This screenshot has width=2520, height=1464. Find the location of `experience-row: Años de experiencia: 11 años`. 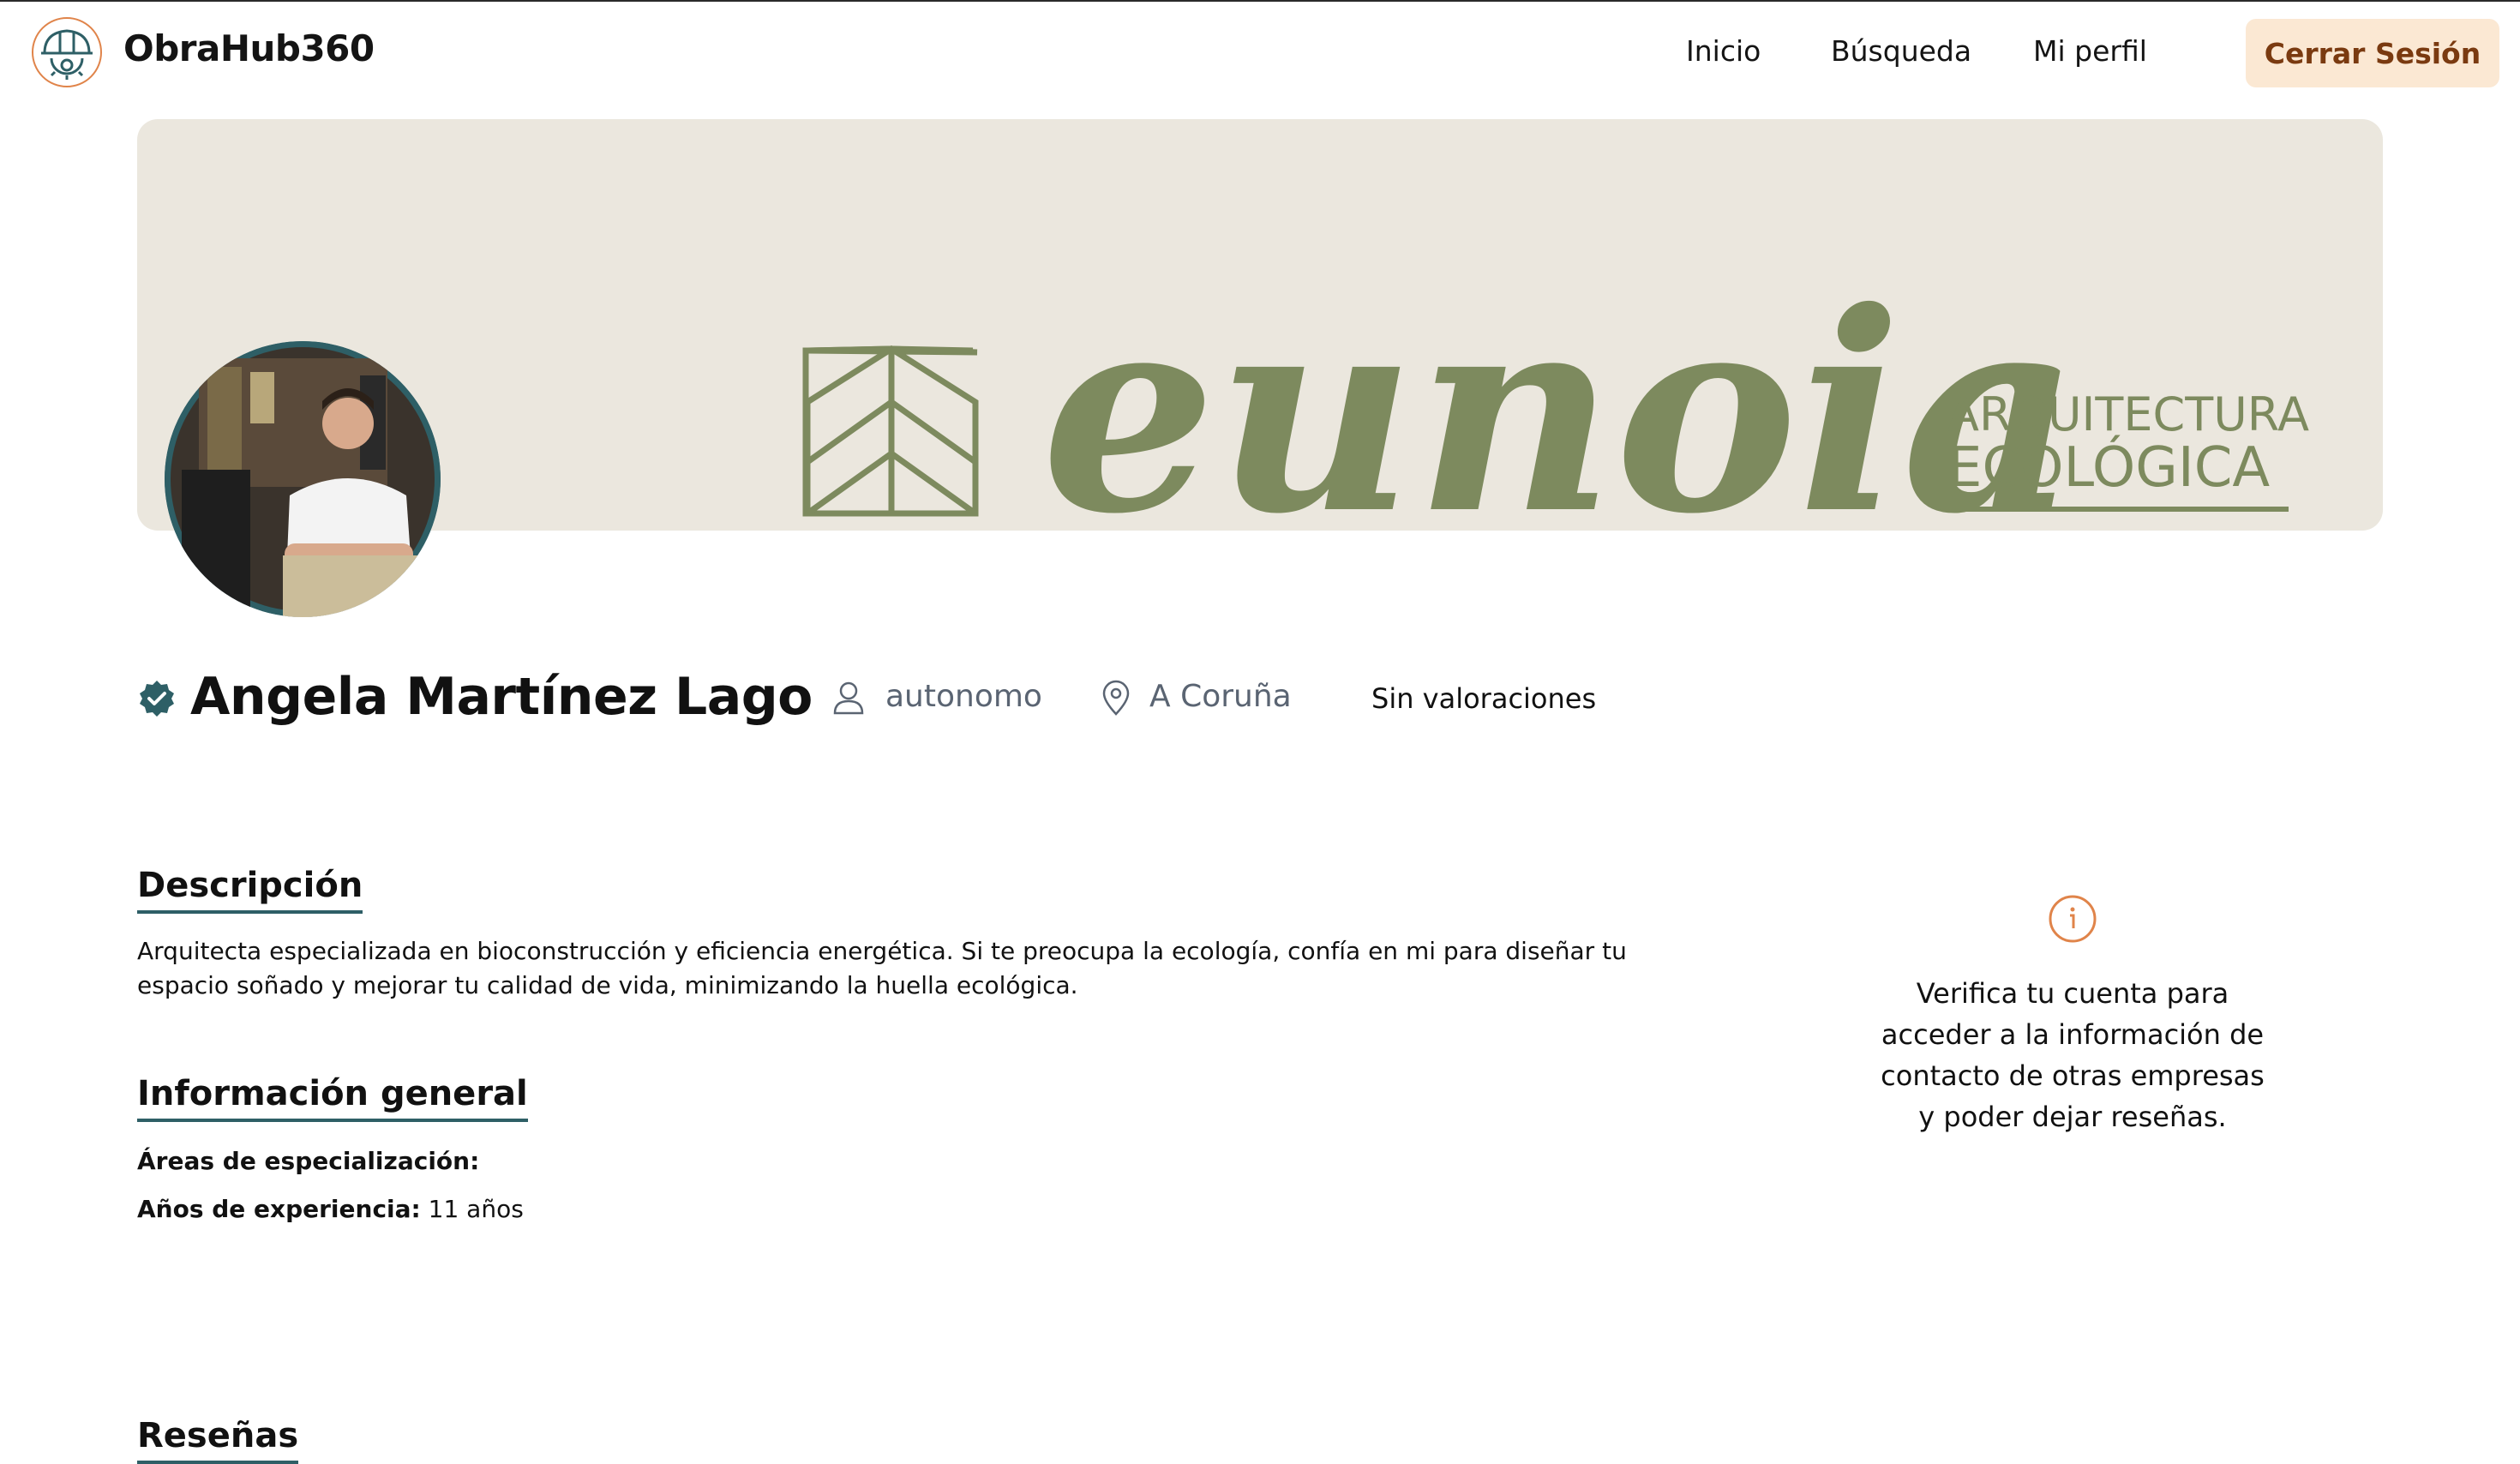

experience-row: Años de experiencia: 11 años is located at coordinates (330, 1209).